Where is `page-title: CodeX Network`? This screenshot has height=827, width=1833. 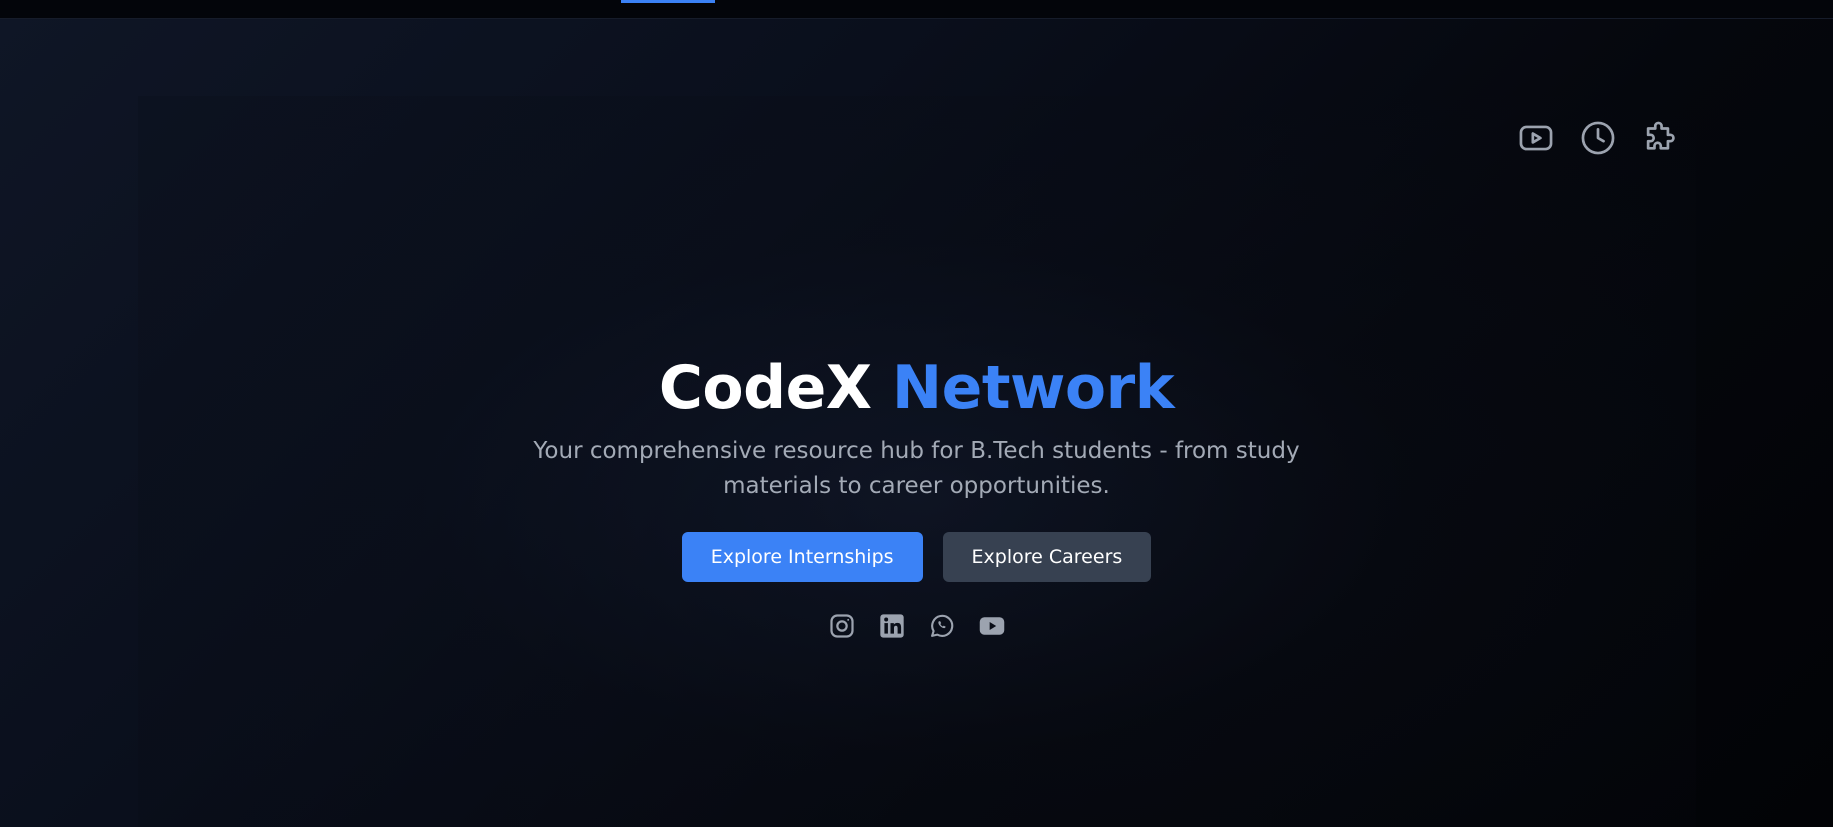
page-title: CodeX Network is located at coordinates (916, 388).